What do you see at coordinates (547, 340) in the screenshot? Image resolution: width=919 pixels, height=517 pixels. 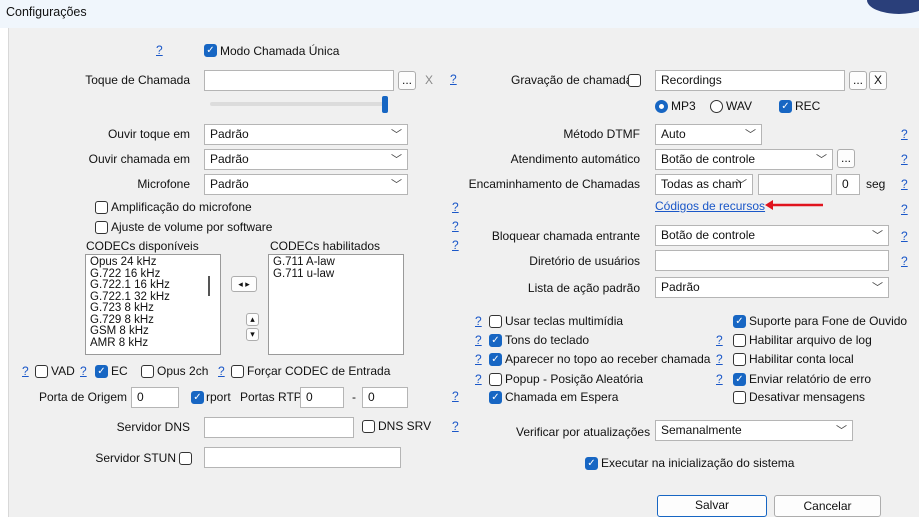 I see `key-tones-label: Tons do teclado` at bounding box center [547, 340].